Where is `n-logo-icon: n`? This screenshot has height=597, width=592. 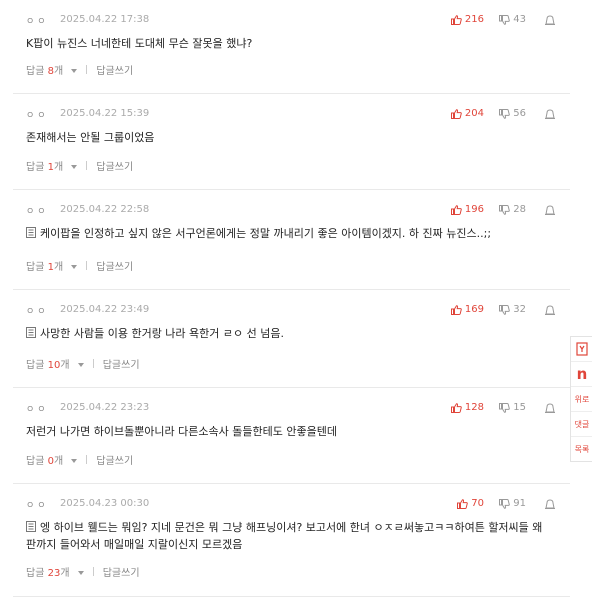
n-logo-icon: n is located at coordinates (582, 374).